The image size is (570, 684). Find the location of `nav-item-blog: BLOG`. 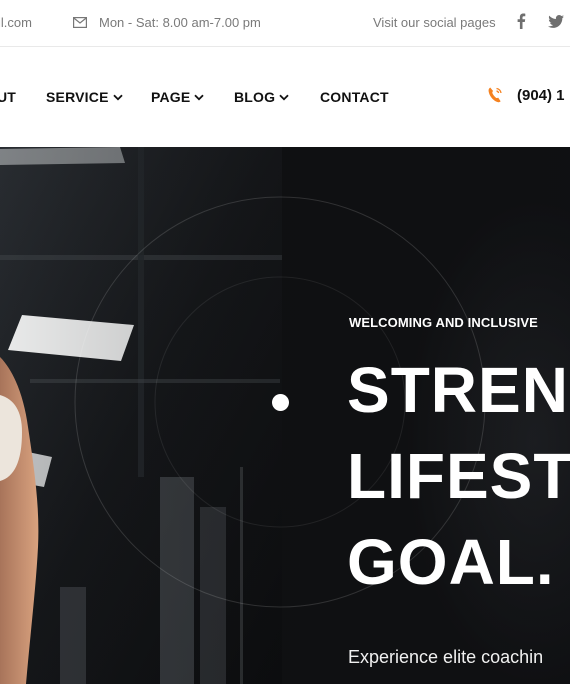

nav-item-blog: BLOG is located at coordinates (261, 97).